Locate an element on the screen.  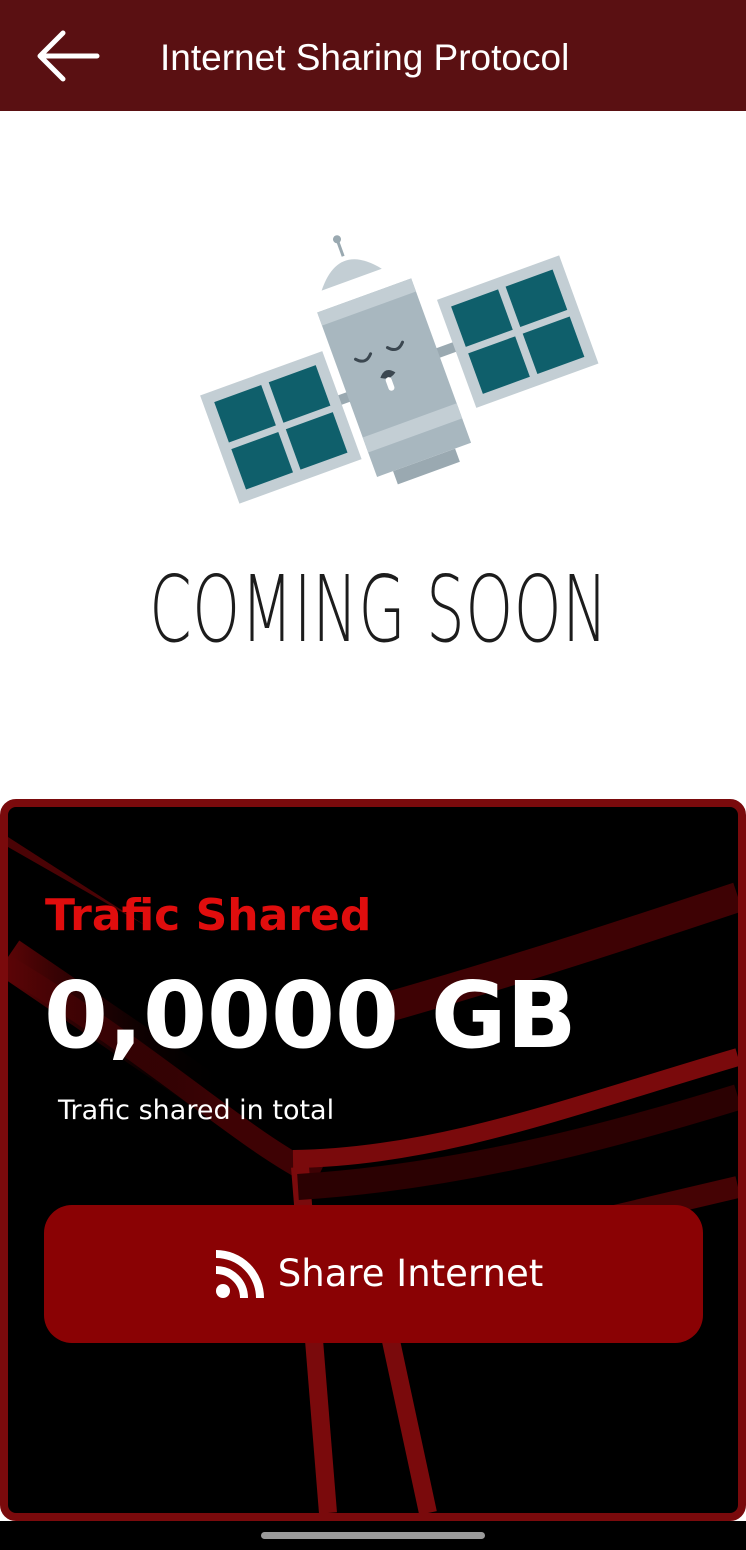
traffic-shared-caption: Trafic shared in total is located at coordinates (196, 1110).